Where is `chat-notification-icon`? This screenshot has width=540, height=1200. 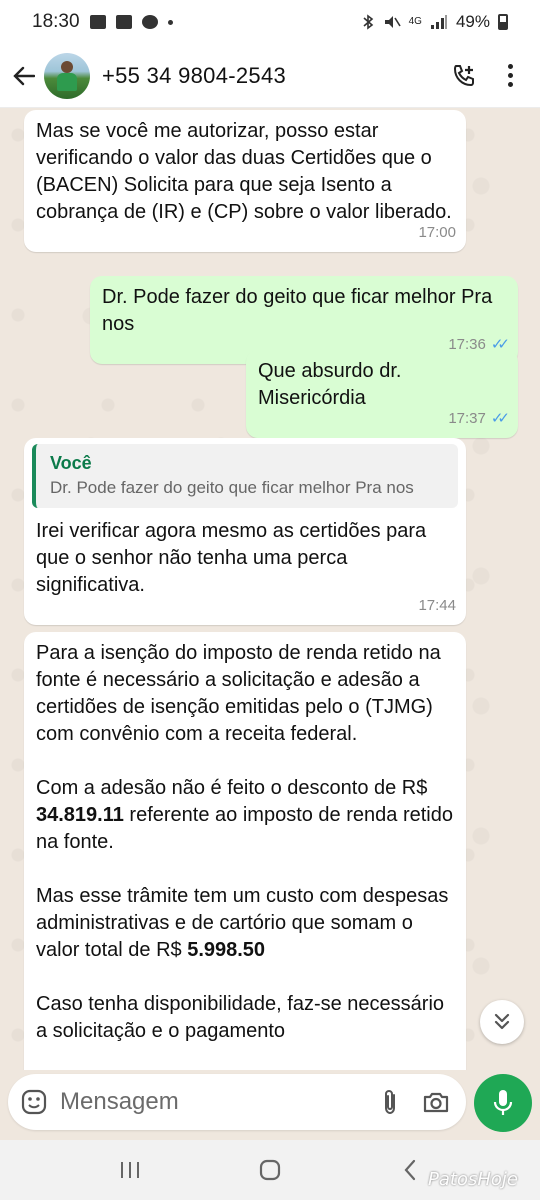 chat-notification-icon is located at coordinates (149, 22).